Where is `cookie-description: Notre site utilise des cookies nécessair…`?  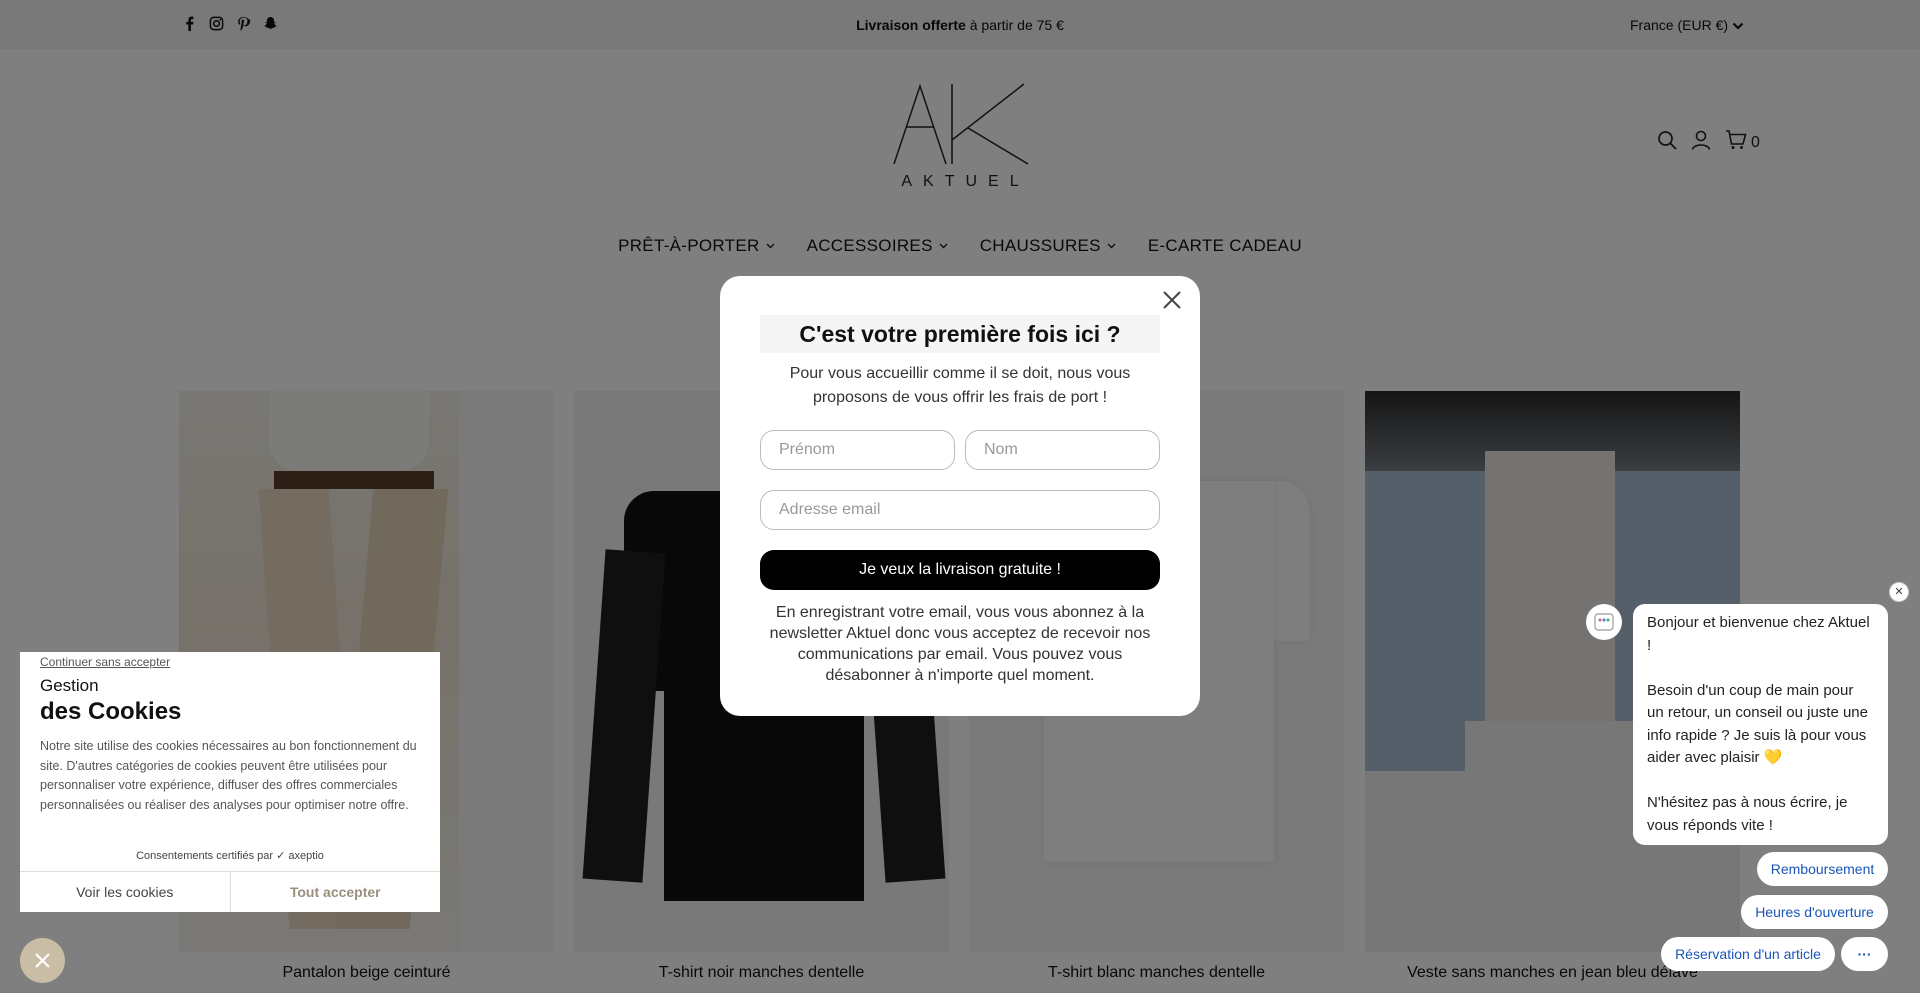
cookie-description: Notre site utilise des cookies nécessair… is located at coordinates (228, 775).